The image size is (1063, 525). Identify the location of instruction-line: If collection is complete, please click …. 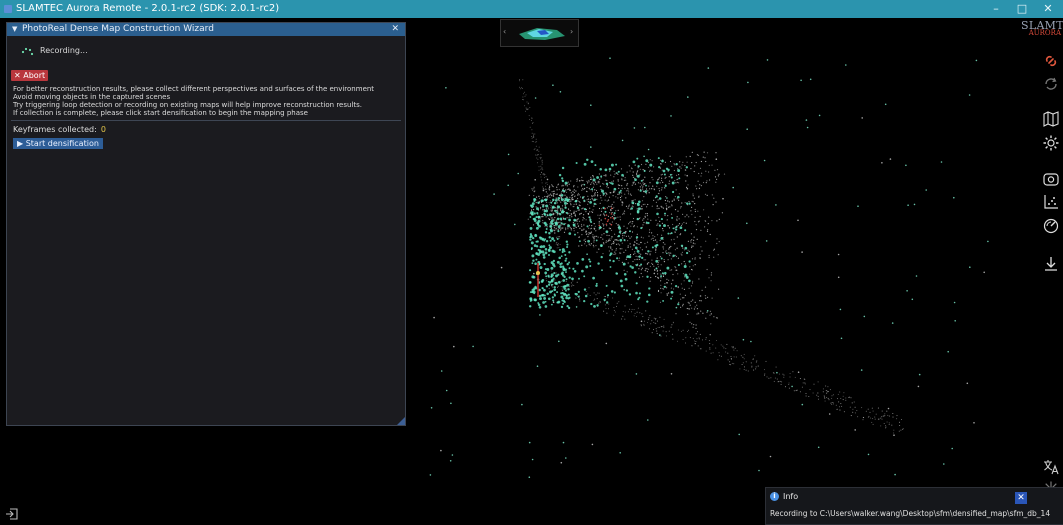
(160, 113).